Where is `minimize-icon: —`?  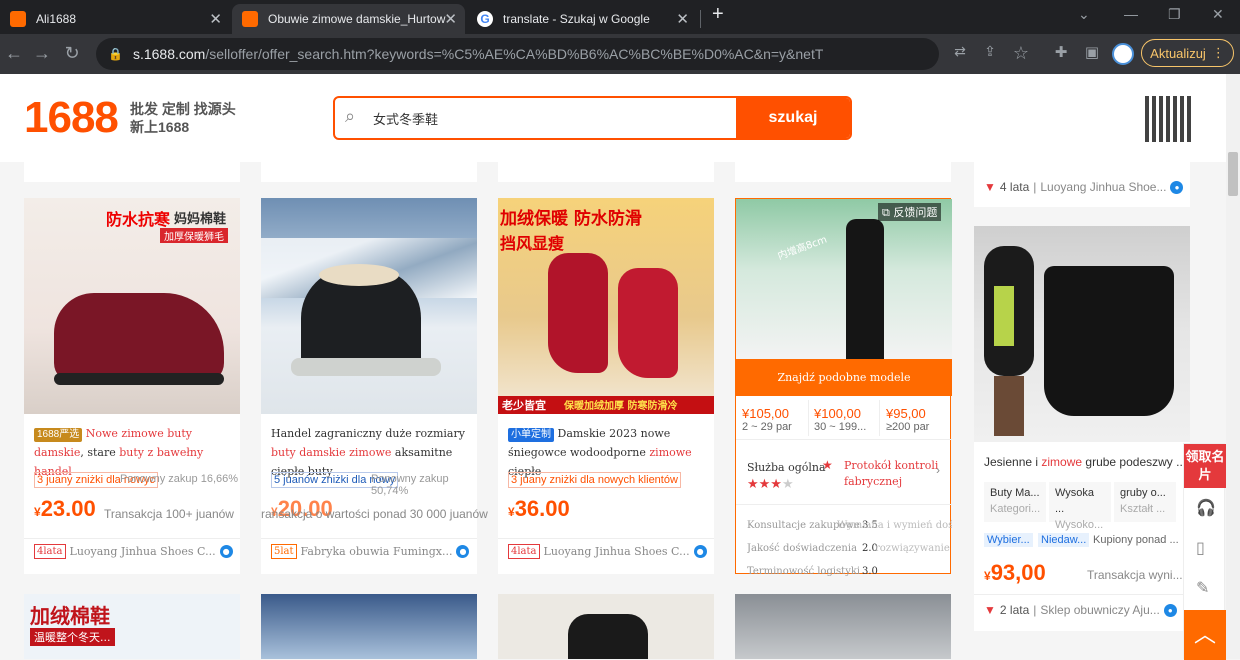
minimize-icon: — is located at coordinates (1131, 14).